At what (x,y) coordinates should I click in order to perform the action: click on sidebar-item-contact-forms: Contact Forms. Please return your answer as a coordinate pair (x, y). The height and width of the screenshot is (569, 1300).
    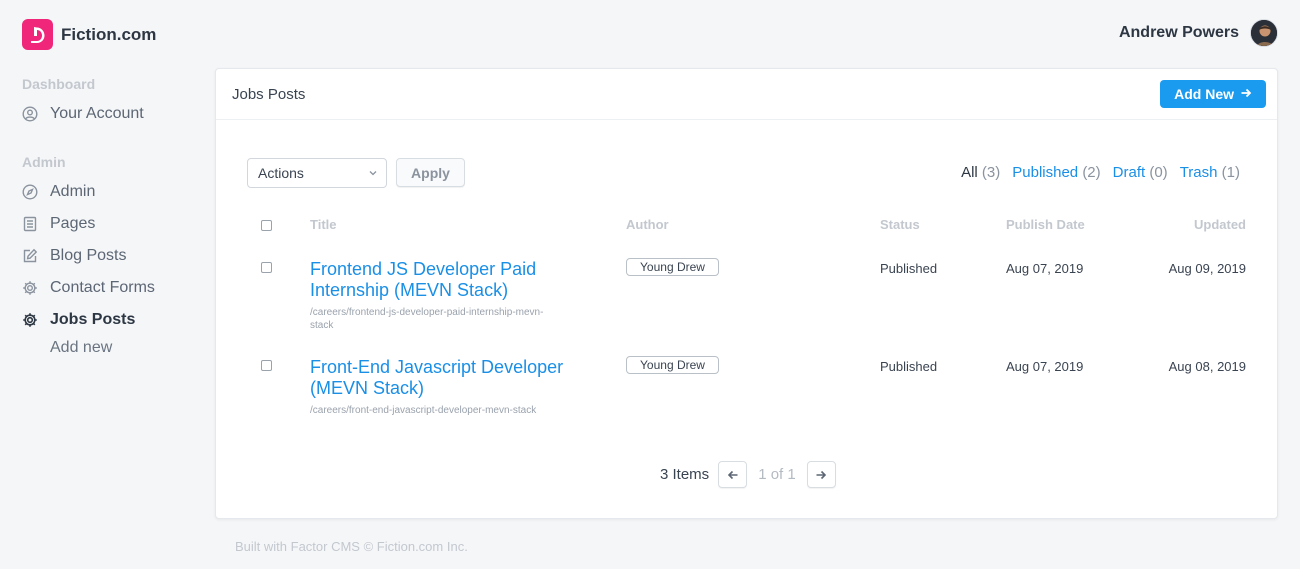
    Looking at the image, I should click on (114, 288).